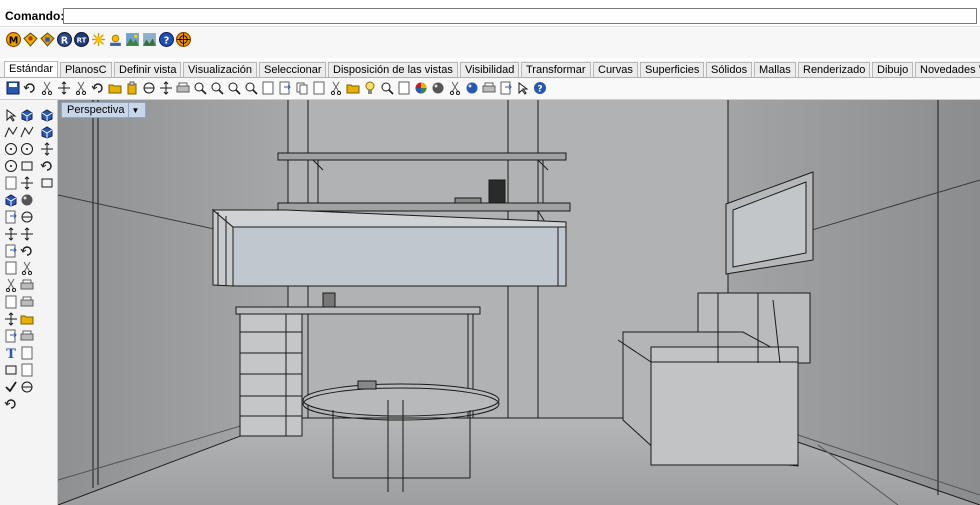 Image resolution: width=980 pixels, height=505 pixels. I want to click on rotate-view-icon, so click(183, 88).